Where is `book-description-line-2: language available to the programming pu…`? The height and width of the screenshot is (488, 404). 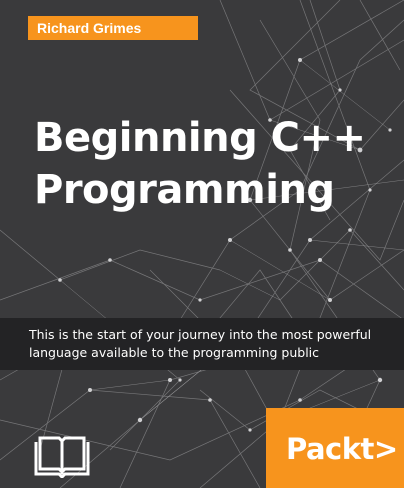
book-description-line-2: language available to the programming pu… is located at coordinates (174, 352).